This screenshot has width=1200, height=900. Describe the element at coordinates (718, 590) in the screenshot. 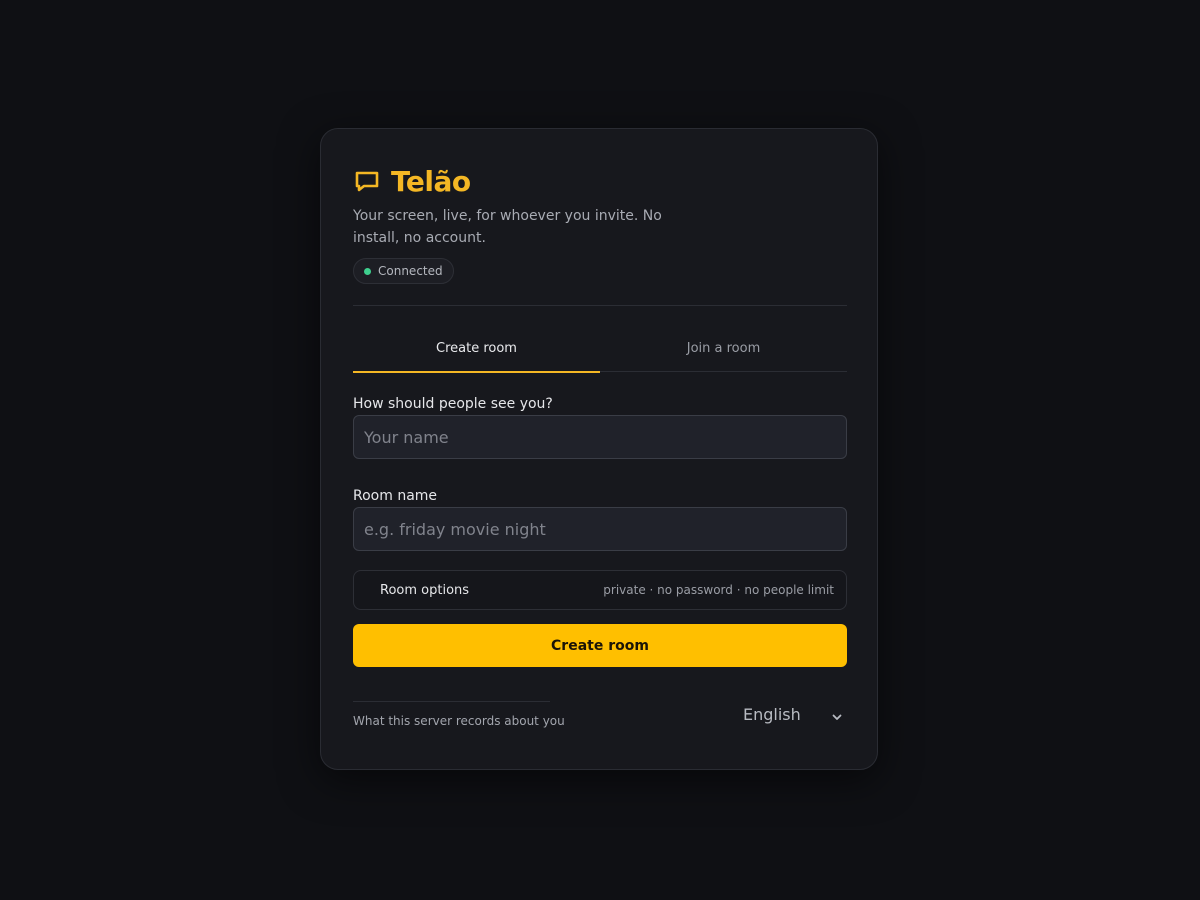

I see `room-options-summary: private · no password · no people limit` at that location.